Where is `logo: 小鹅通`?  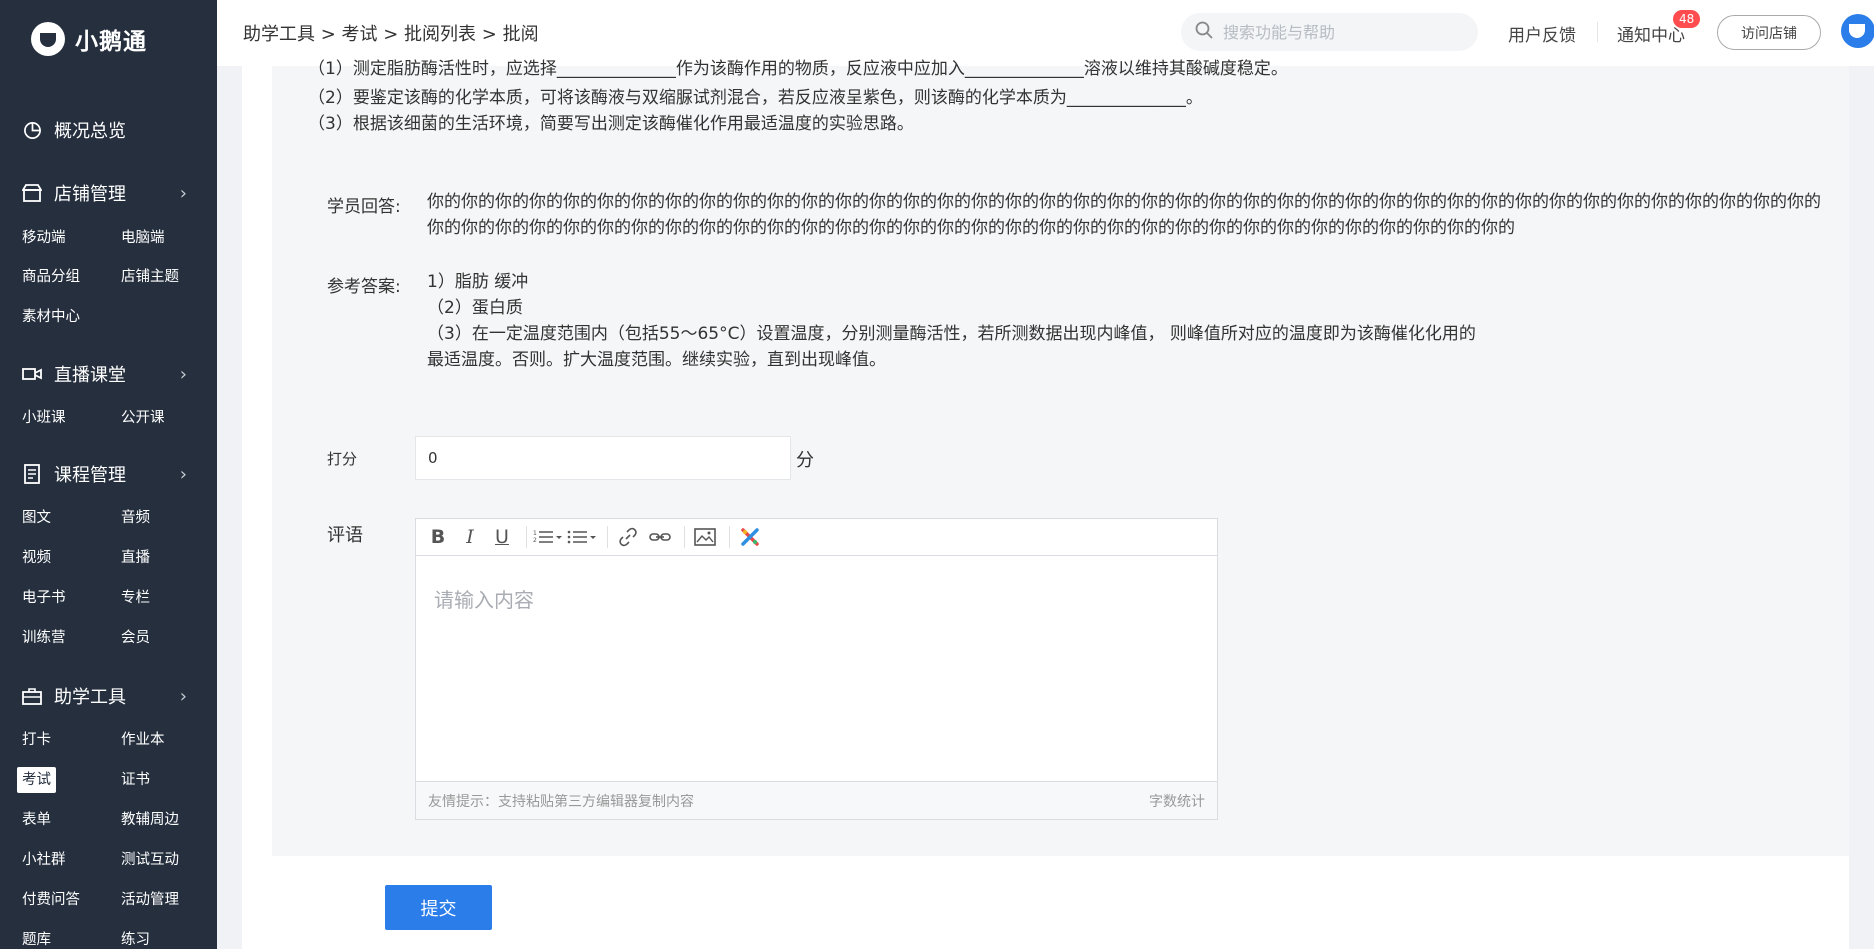 logo: 小鹅通 is located at coordinates (89, 39).